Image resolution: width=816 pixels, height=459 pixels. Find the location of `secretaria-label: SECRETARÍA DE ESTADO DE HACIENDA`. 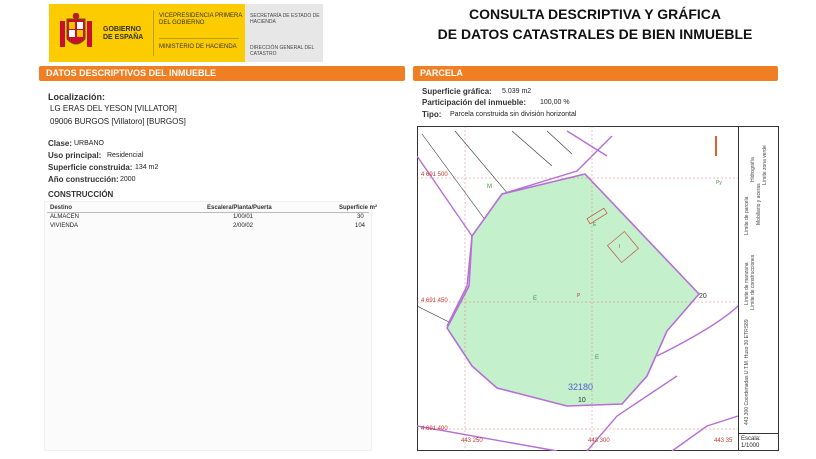

secretaria-label: SECRETARÍA DE ESTADO DE HACIENDA is located at coordinates (285, 19).